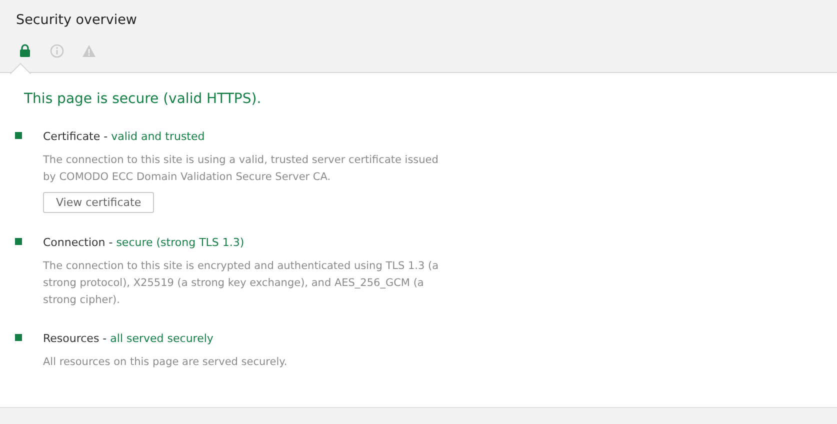 The width and height of the screenshot is (837, 424). I want to click on warning-icon, so click(89, 51).